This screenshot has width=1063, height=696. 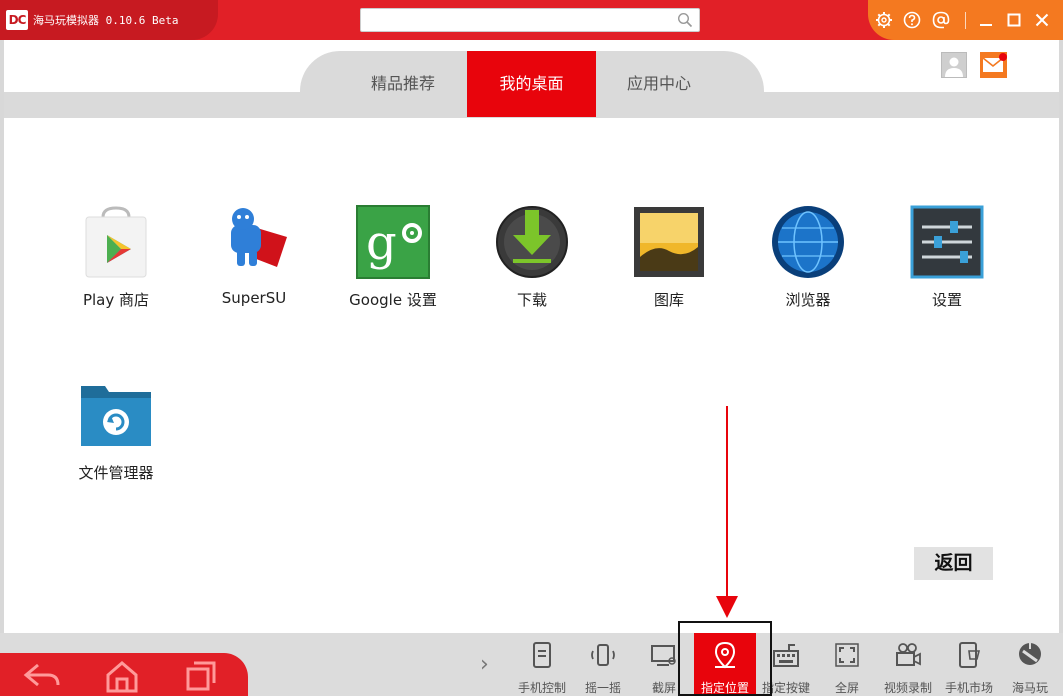 I want to click on annotation-arrow-head, so click(x=727, y=607).